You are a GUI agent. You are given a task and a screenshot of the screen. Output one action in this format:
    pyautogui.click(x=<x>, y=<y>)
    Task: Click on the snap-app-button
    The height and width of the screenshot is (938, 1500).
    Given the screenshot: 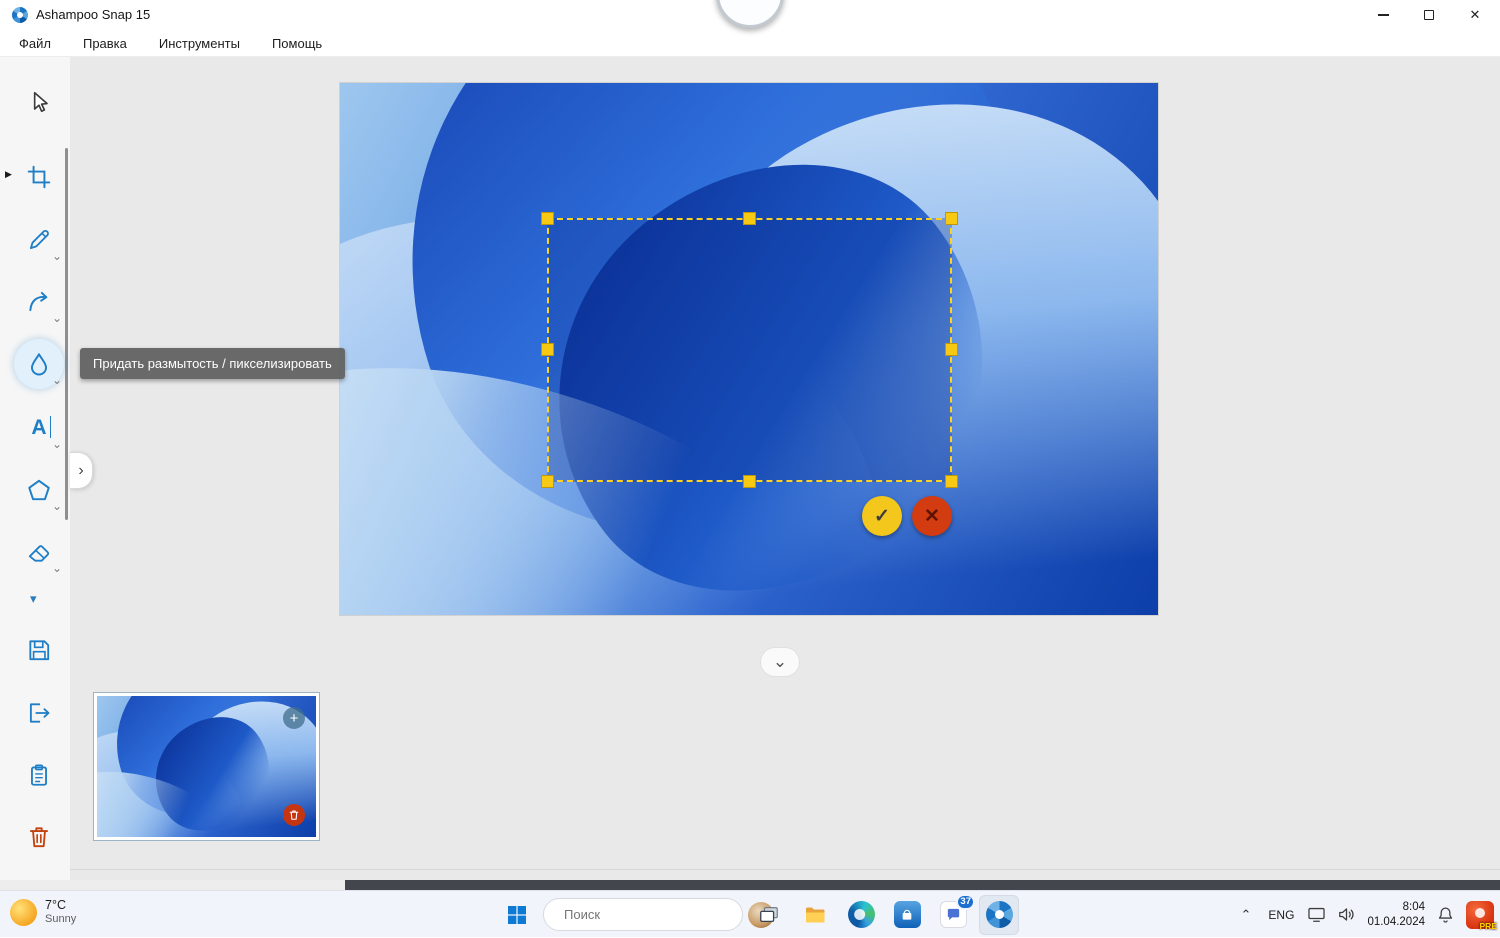 What is the action you would take?
    pyautogui.click(x=999, y=914)
    